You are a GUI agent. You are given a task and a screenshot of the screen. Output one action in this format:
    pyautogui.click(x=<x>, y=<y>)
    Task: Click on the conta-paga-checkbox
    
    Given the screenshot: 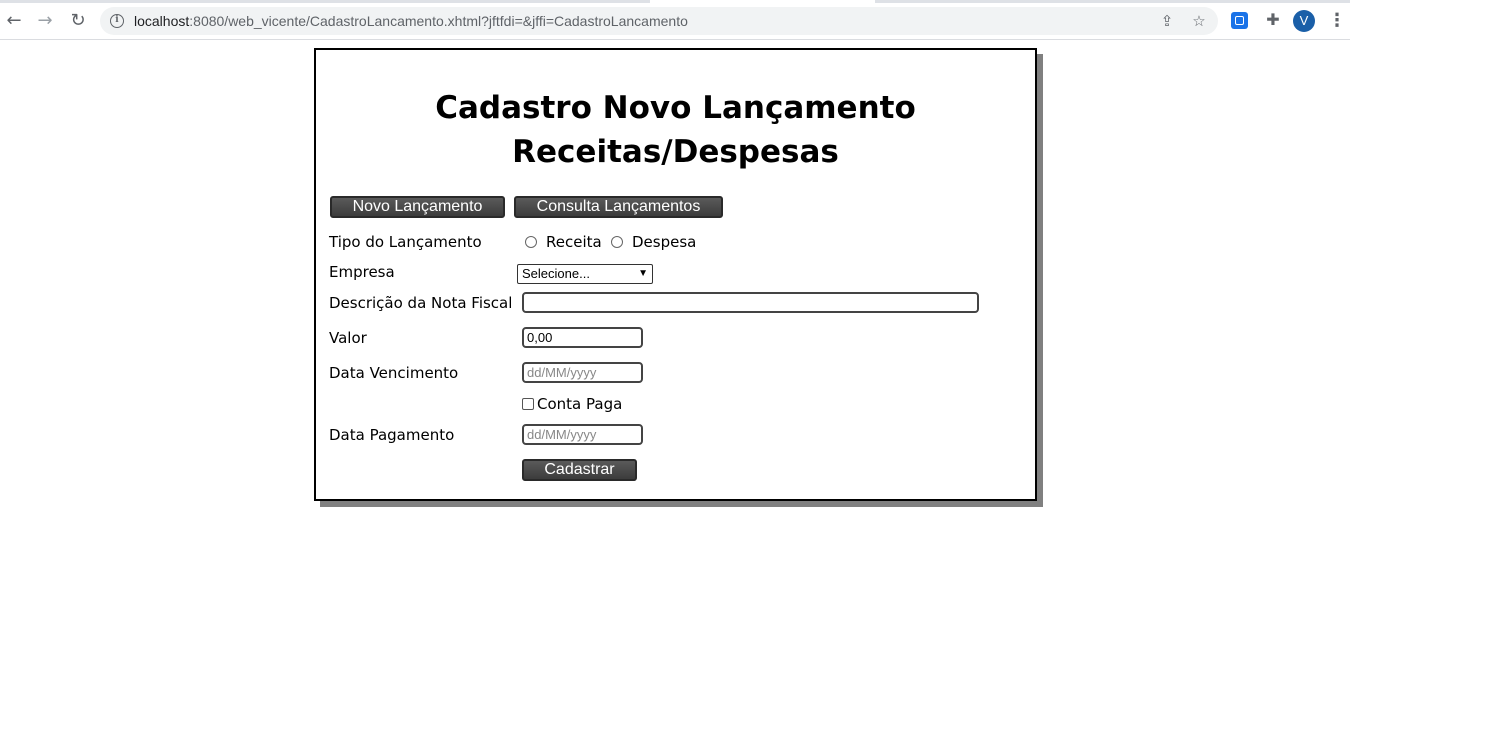 What is the action you would take?
    pyautogui.click(x=528, y=404)
    